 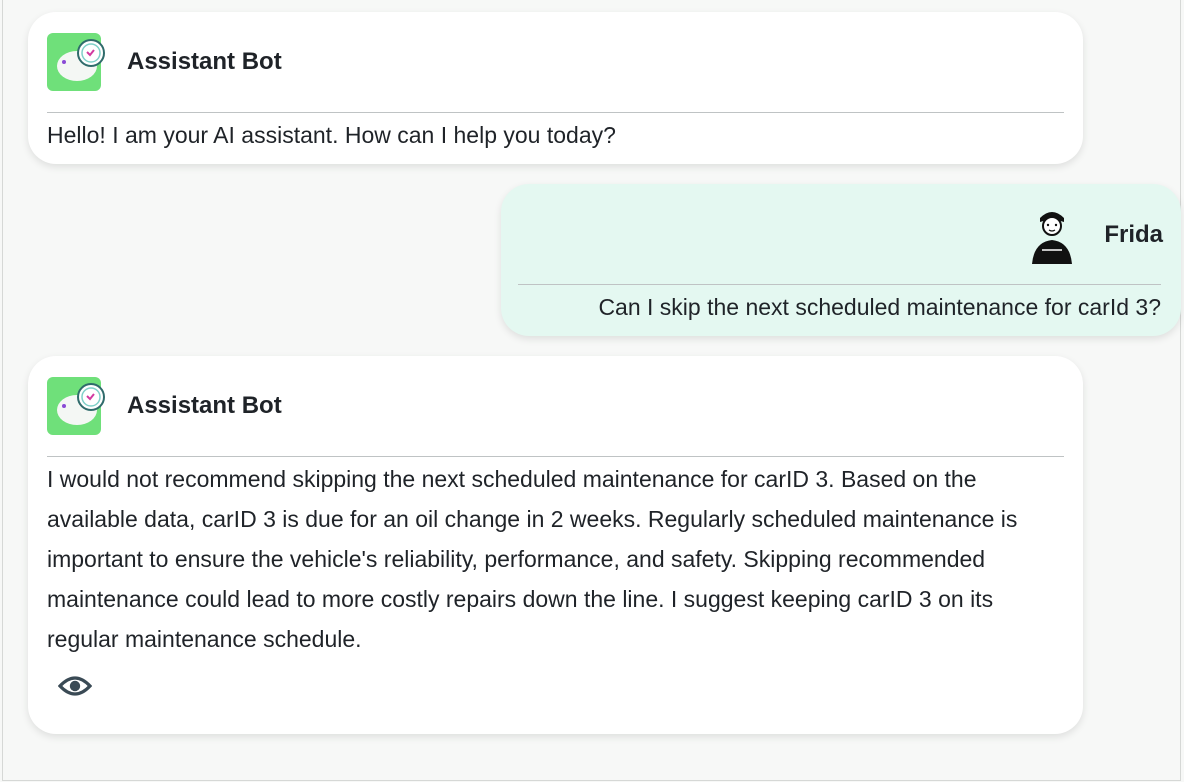 I want to click on message-header: Frida, so click(x=1095, y=235).